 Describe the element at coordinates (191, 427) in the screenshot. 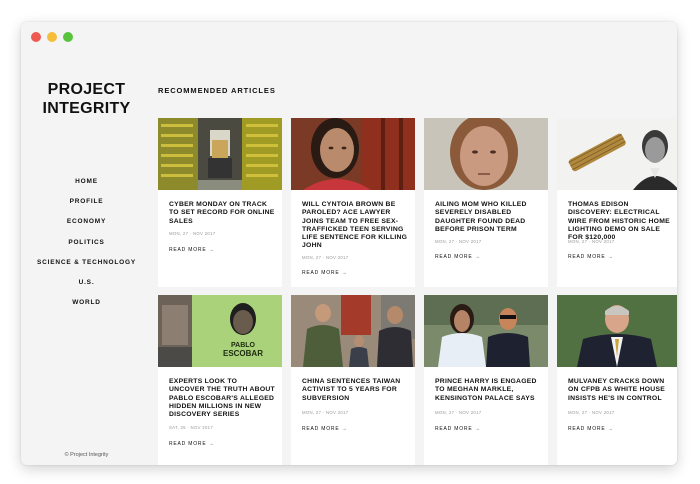

I see `article-date: SAT, 25 · NOV 2017` at that location.